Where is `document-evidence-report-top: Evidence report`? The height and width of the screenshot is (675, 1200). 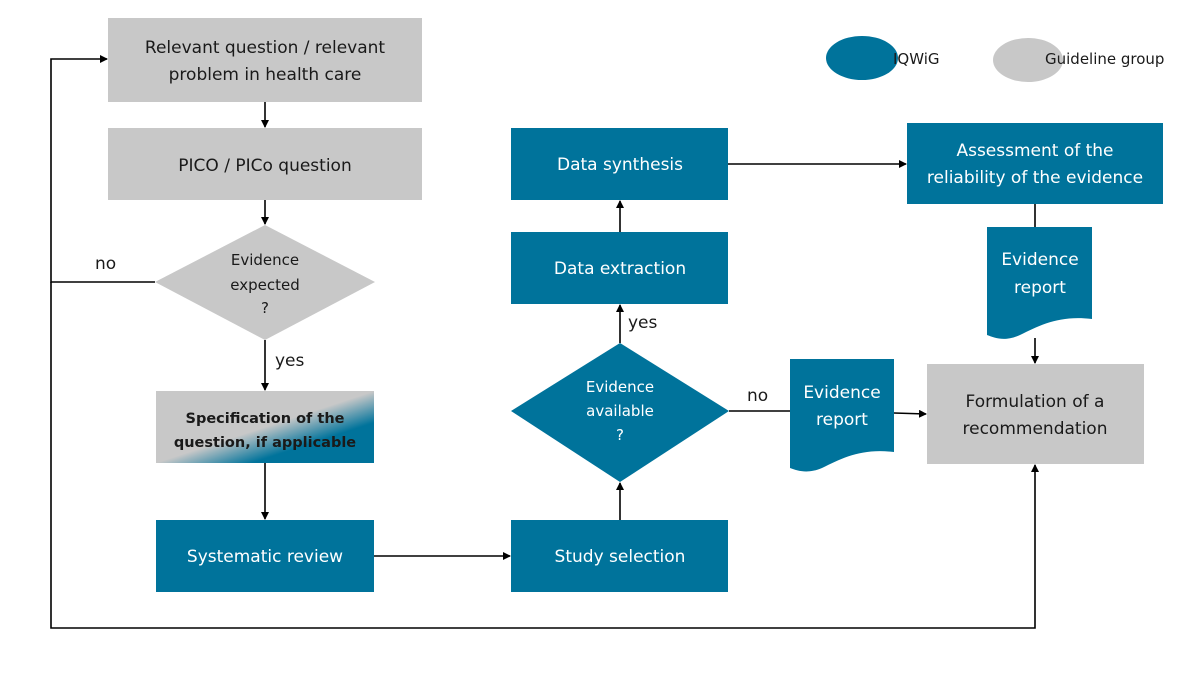 document-evidence-report-top: Evidence report is located at coordinates (1039, 283).